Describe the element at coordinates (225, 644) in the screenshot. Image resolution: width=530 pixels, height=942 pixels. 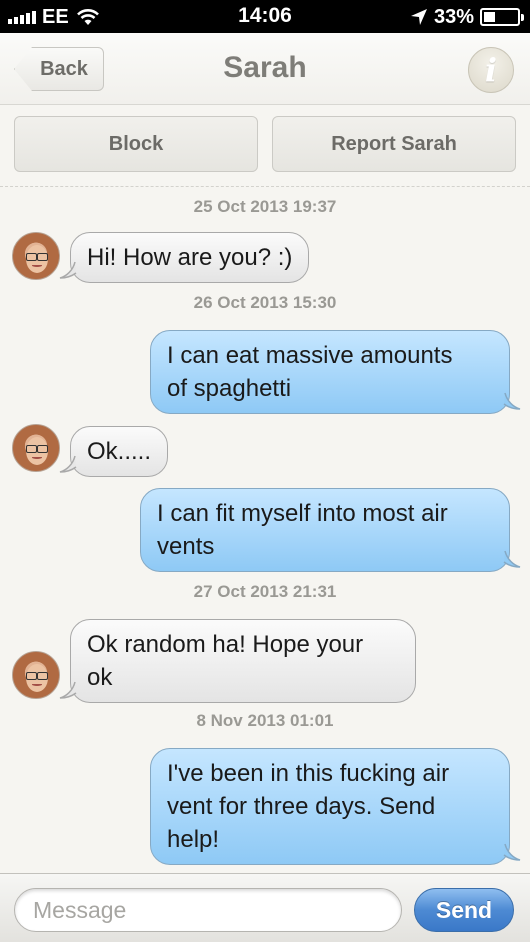
I see `message-text: Ok random ha! Hope your` at that location.